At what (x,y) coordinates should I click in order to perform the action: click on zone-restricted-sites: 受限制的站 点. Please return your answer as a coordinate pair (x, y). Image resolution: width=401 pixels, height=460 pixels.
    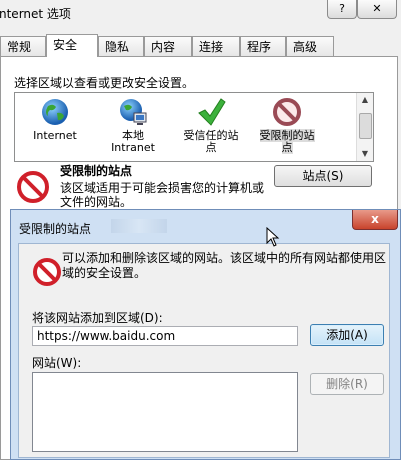
    Looking at the image, I should click on (287, 125).